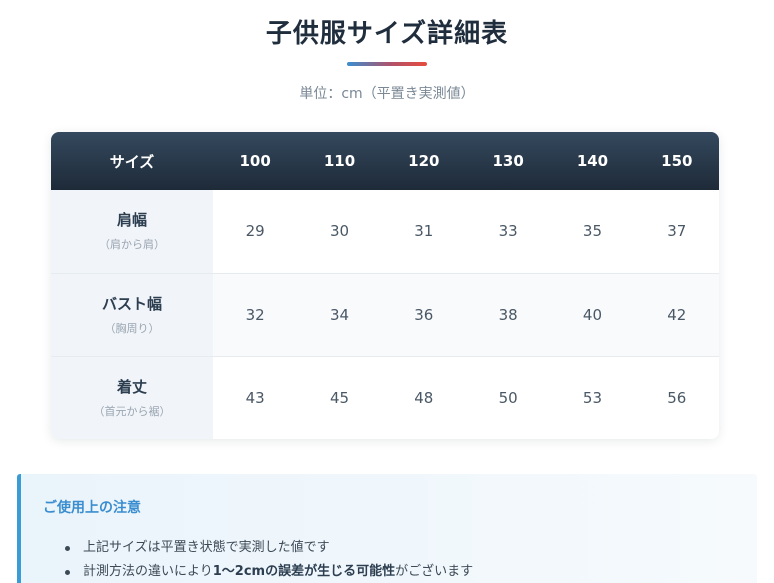 The image size is (774, 583). Describe the element at coordinates (385, 161) in the screenshot. I see `table-header-row: サイズ 100 110 120 130 140 150` at that location.